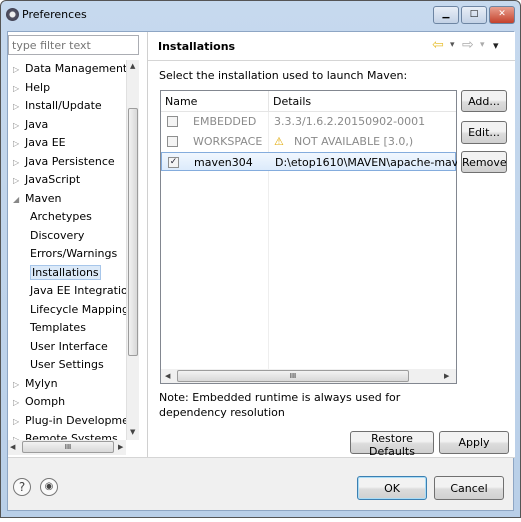  I want to click on table-row: WORKSPACE ⚠ NOT AVAILABLE [3.0,), so click(308, 141).